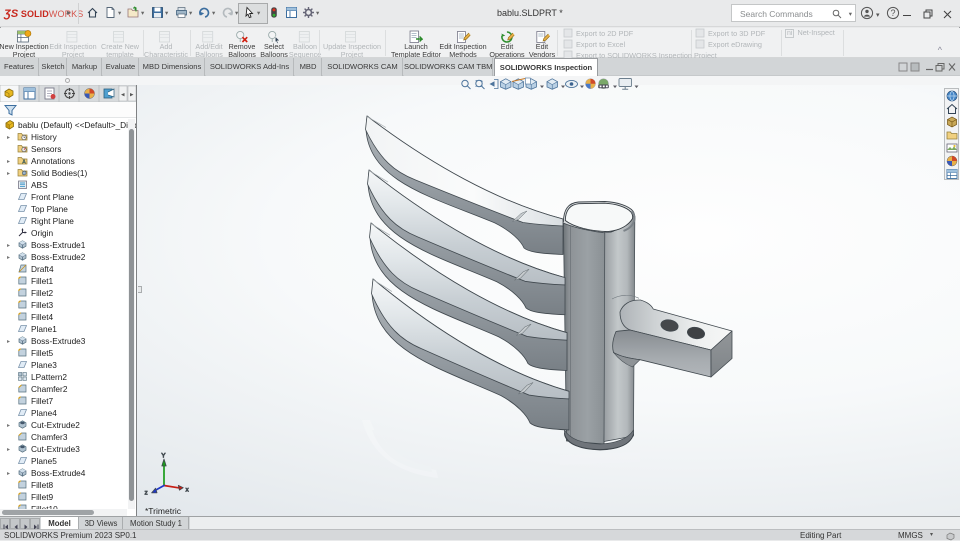 This screenshot has width=960, height=541. Describe the element at coordinates (163, 456) in the screenshot. I see `svg-text: Y` at that location.